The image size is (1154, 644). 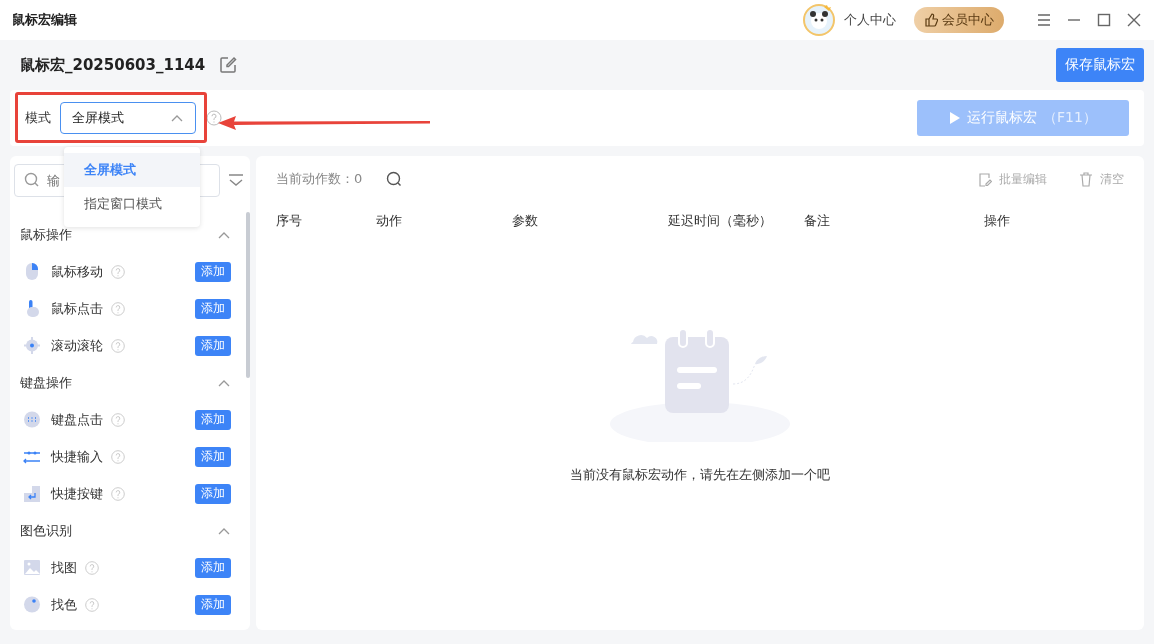 What do you see at coordinates (931, 20) in the screenshot?
I see `thumbs-up-icon` at bounding box center [931, 20].